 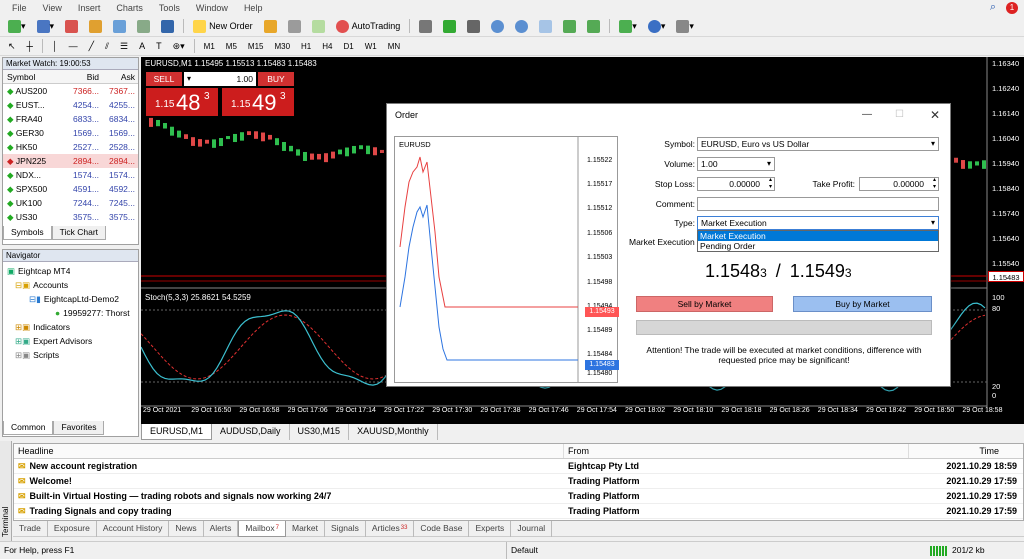 I want to click on new-chart-button: ▾, so click(x=17, y=26).